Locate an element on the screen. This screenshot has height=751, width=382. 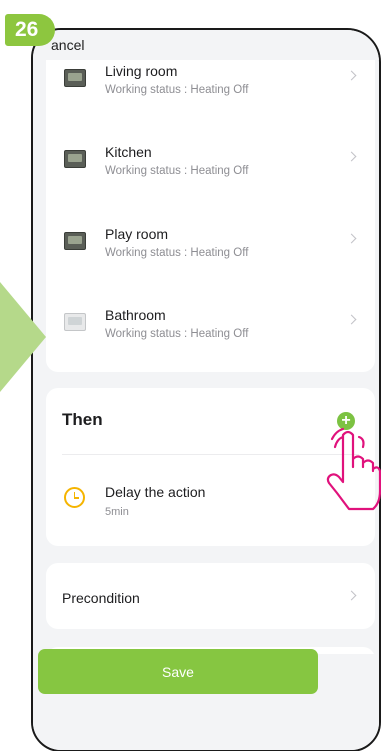
device-row-living-room: Living room Working status : Heating Off is located at coordinates (210, 93).